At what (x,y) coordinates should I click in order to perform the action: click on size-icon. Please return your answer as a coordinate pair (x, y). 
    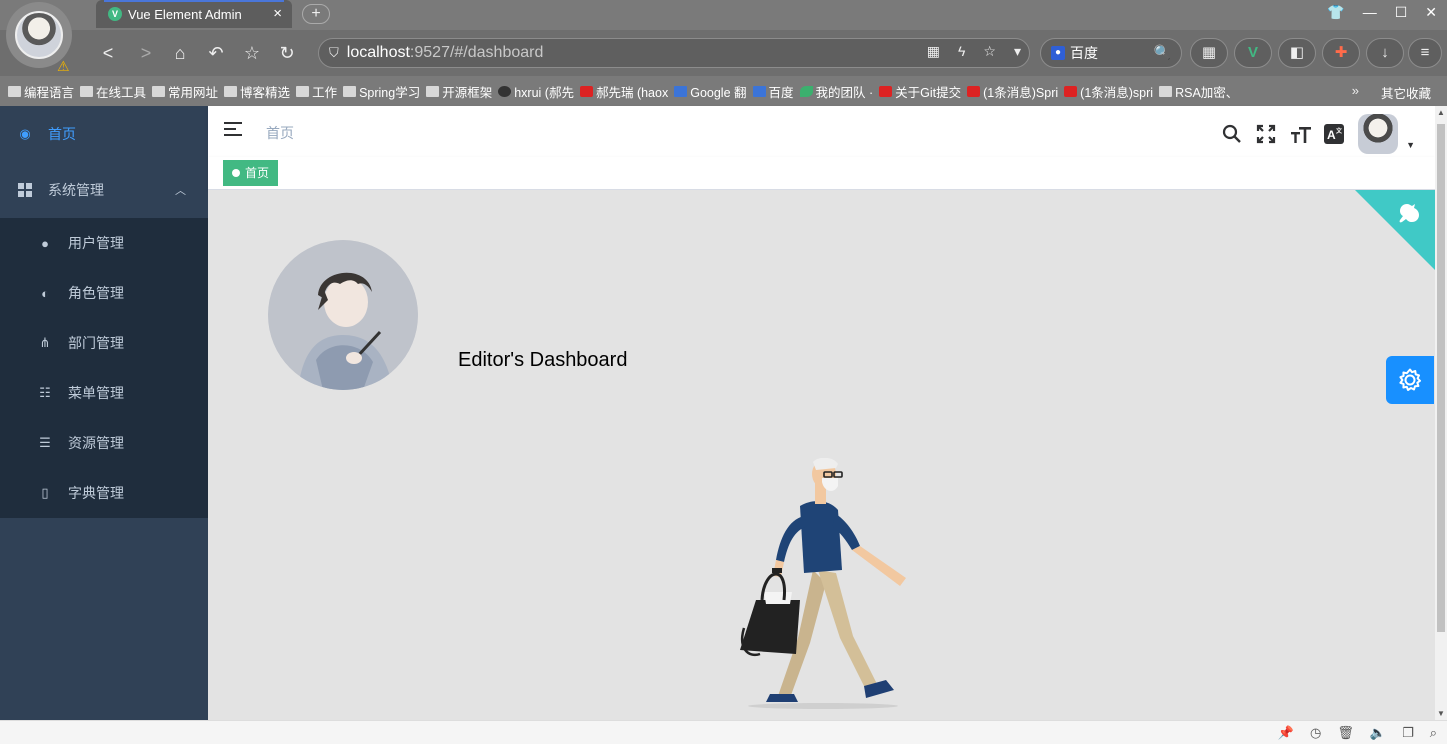
    Looking at the image, I should click on (1301, 134).